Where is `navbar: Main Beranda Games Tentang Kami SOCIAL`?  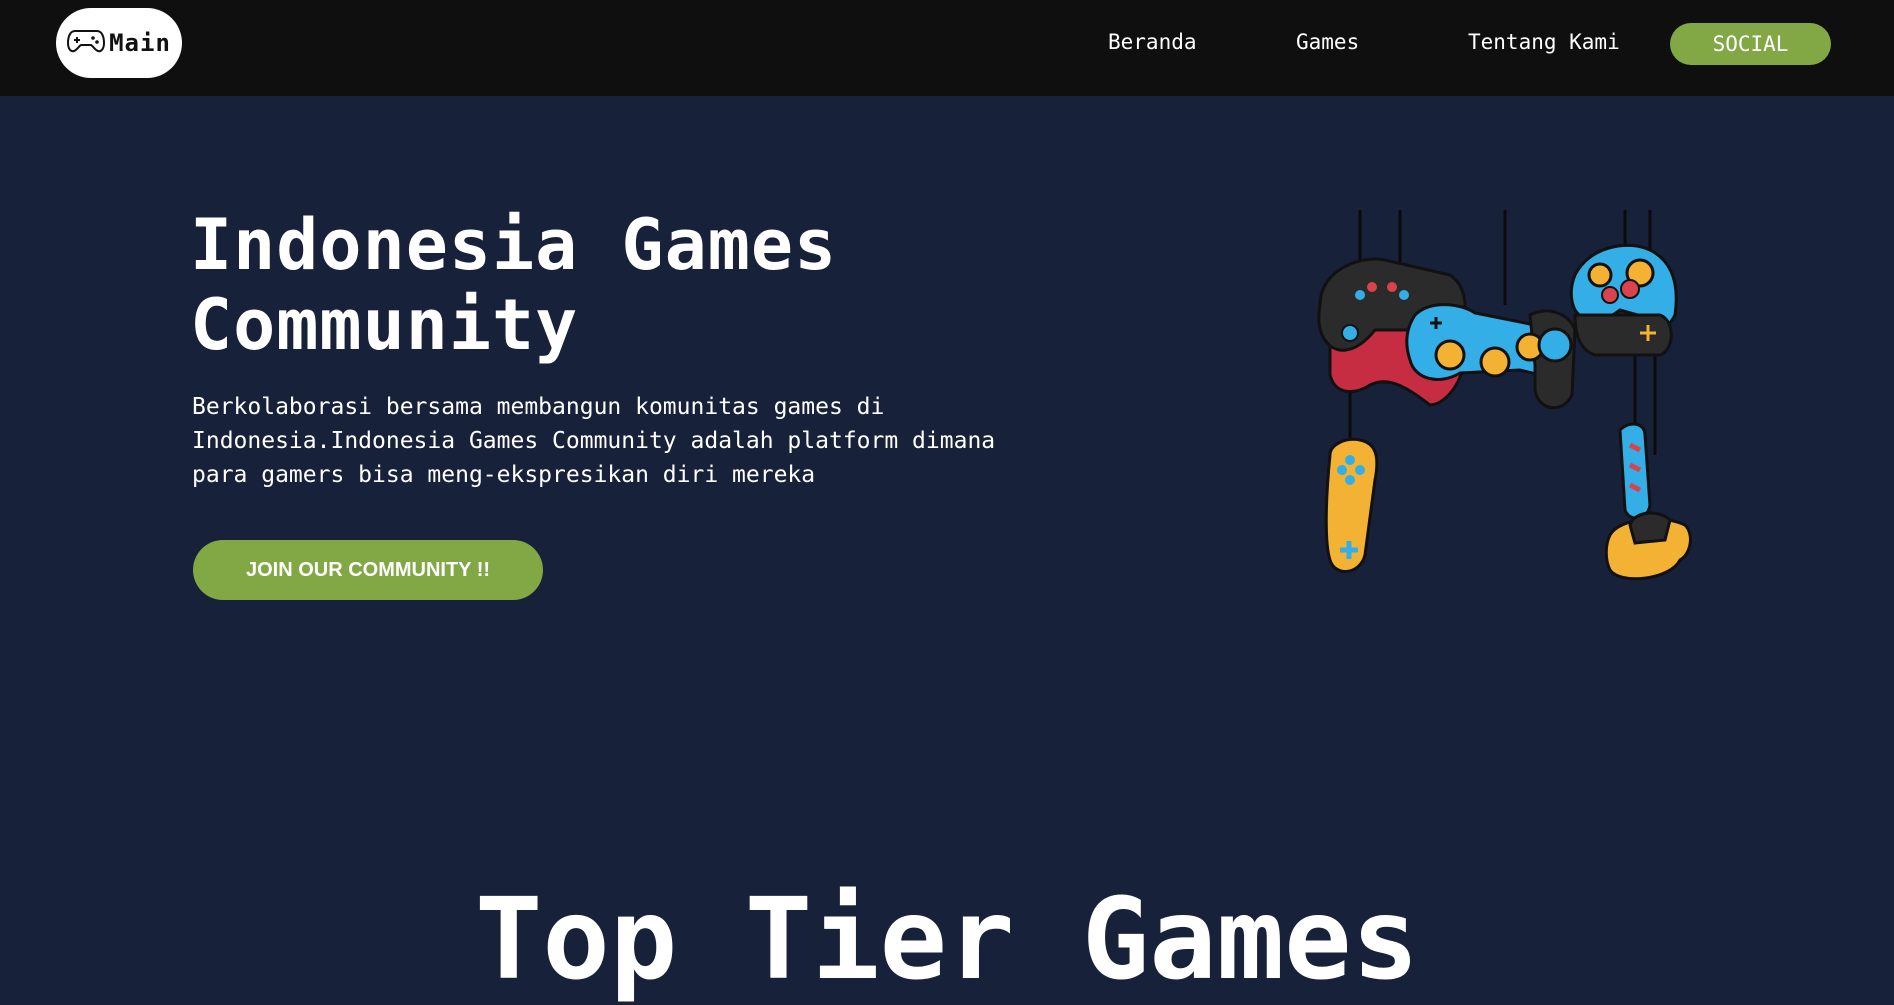 navbar: Main Beranda Games Tentang Kami SOCIAL is located at coordinates (947, 48).